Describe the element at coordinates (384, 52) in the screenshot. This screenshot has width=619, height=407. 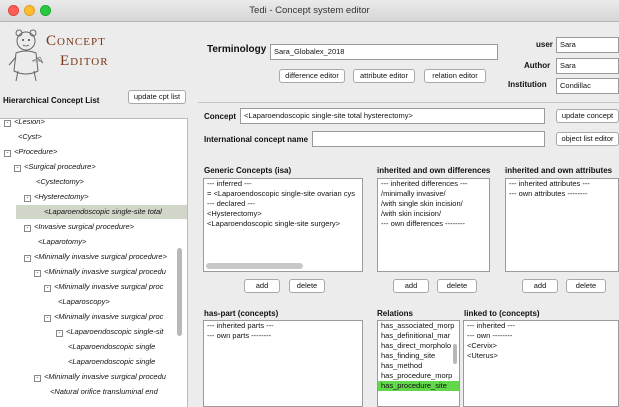
I see `terminology-field: Sara_Globalex_2018` at that location.